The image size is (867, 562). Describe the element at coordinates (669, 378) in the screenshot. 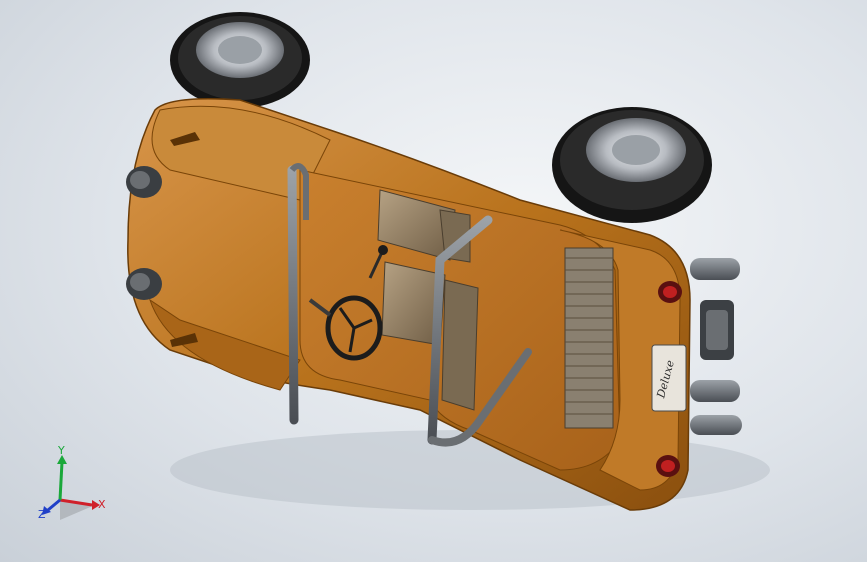

I see `license-plate: Deluxe` at that location.